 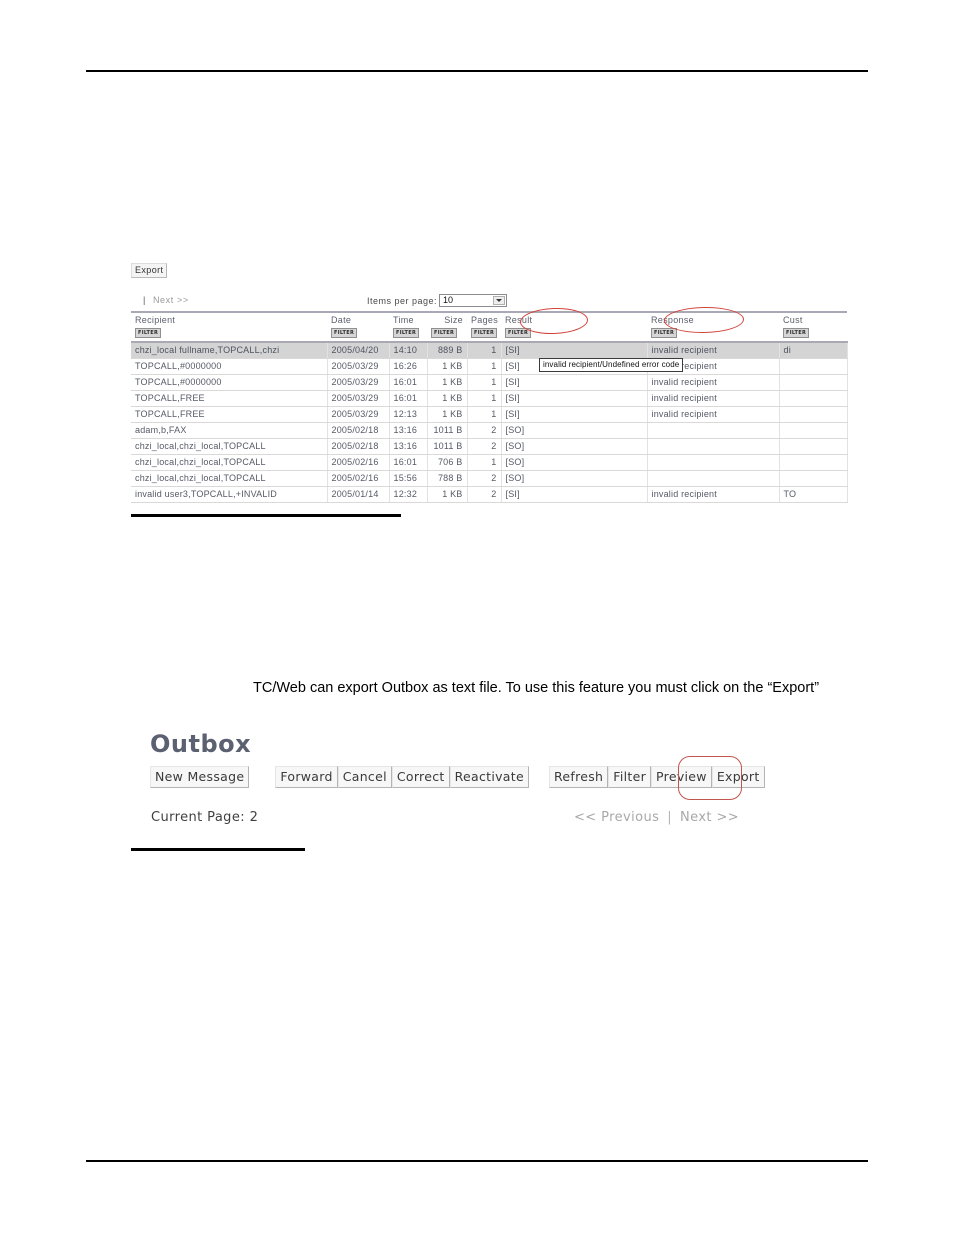 What do you see at coordinates (477, 1161) in the screenshot?
I see `page-footer-rule` at bounding box center [477, 1161].